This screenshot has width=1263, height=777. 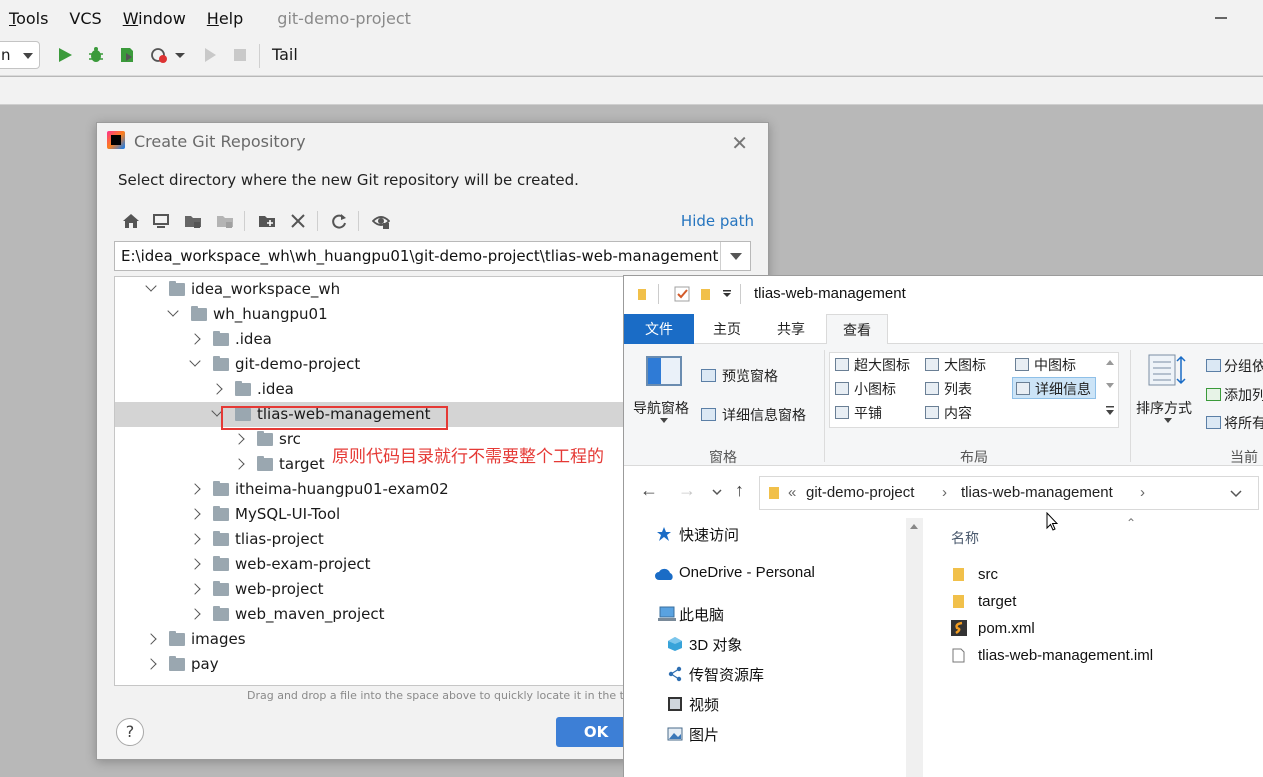 What do you see at coordinates (701, 614) in the screenshot?
I see `nav-this-pc: 此电脑` at bounding box center [701, 614].